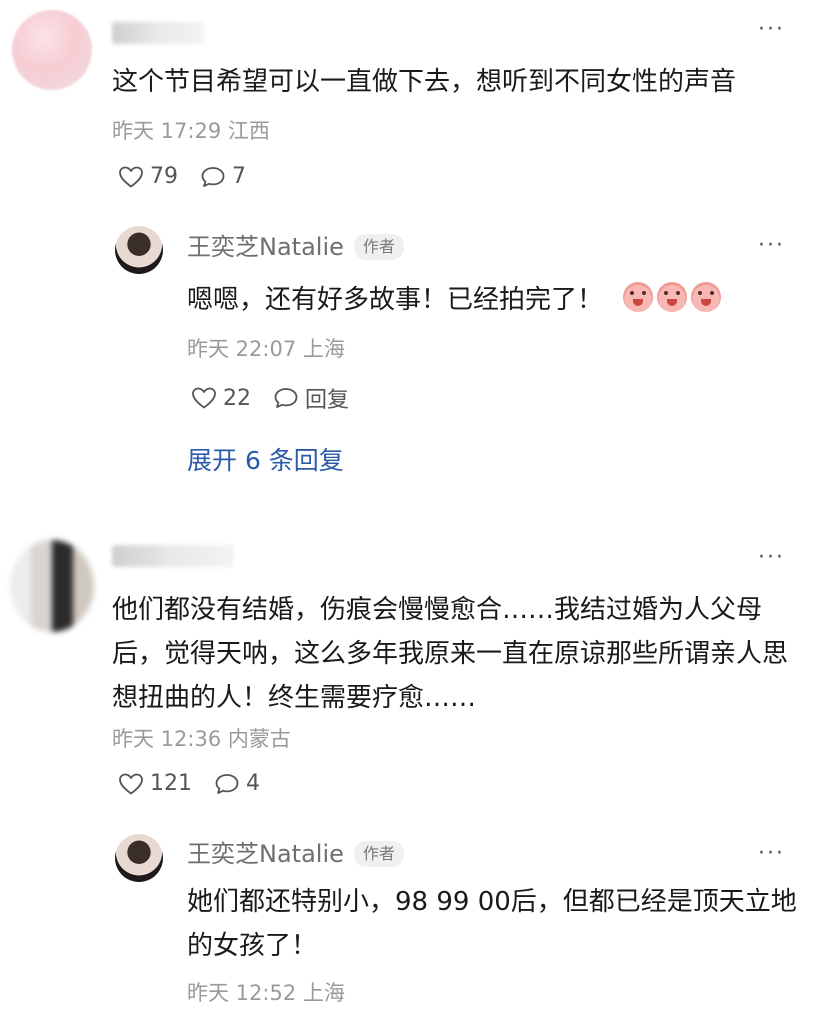 The image size is (822, 1018). I want to click on reply-text-row: 嗯嗯，还有好多故事！已经拍完了！, so click(487, 300).